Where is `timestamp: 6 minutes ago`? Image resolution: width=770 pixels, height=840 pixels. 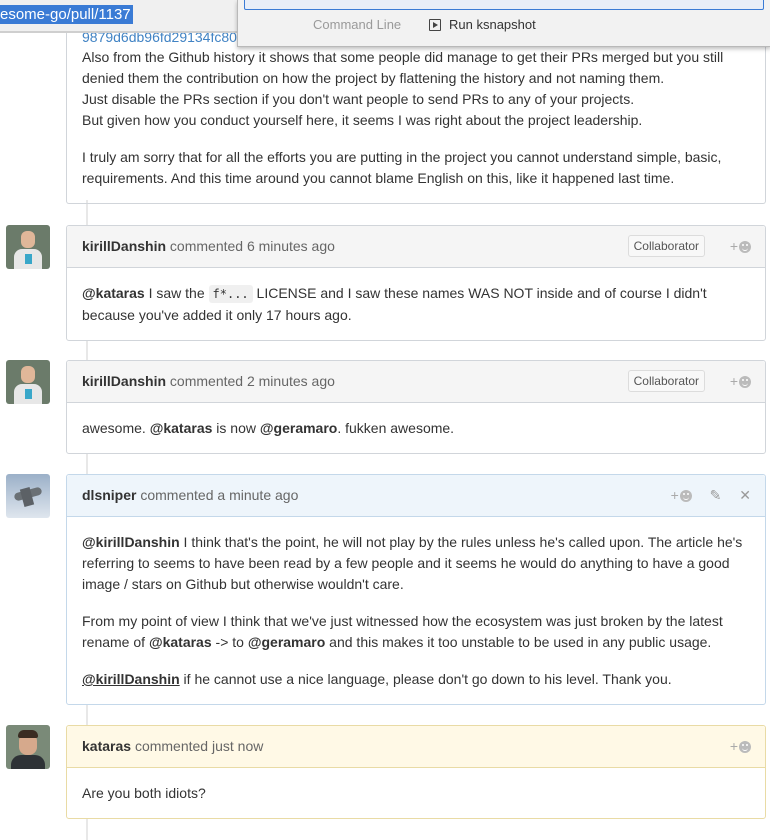
timestamp: 6 minutes ago is located at coordinates (291, 246).